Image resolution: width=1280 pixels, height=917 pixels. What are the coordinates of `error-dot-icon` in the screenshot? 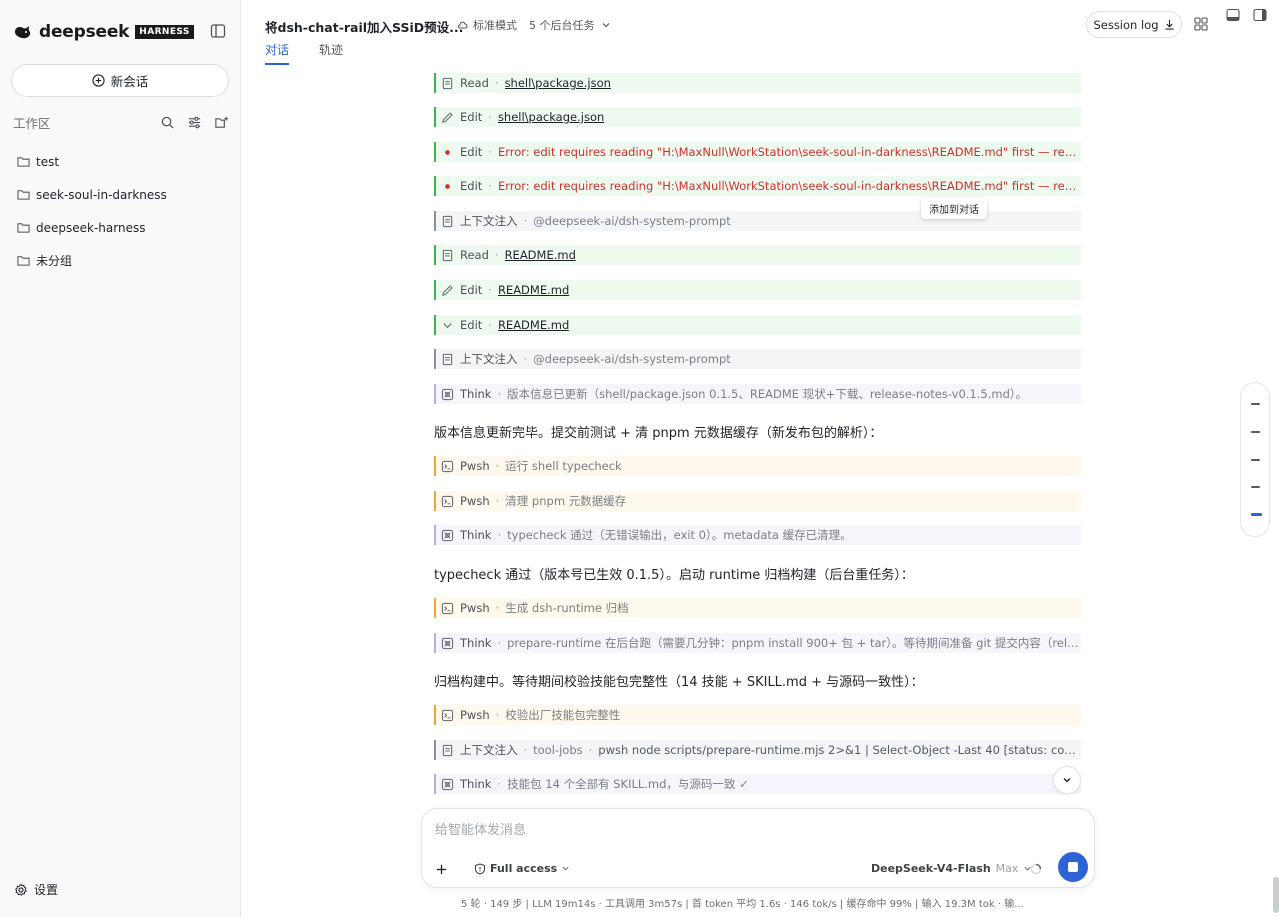 It's located at (447, 152).